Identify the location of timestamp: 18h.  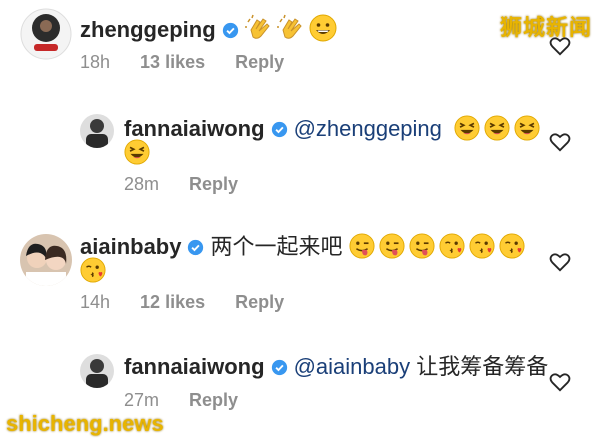
(95, 62).